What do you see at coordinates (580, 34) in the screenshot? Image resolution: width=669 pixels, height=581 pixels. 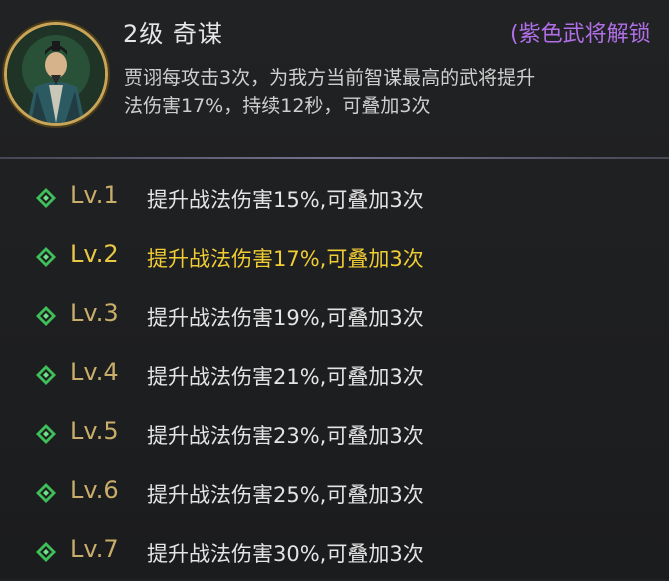 I see `unlock-requirement: (紫色武将解锁` at bounding box center [580, 34].